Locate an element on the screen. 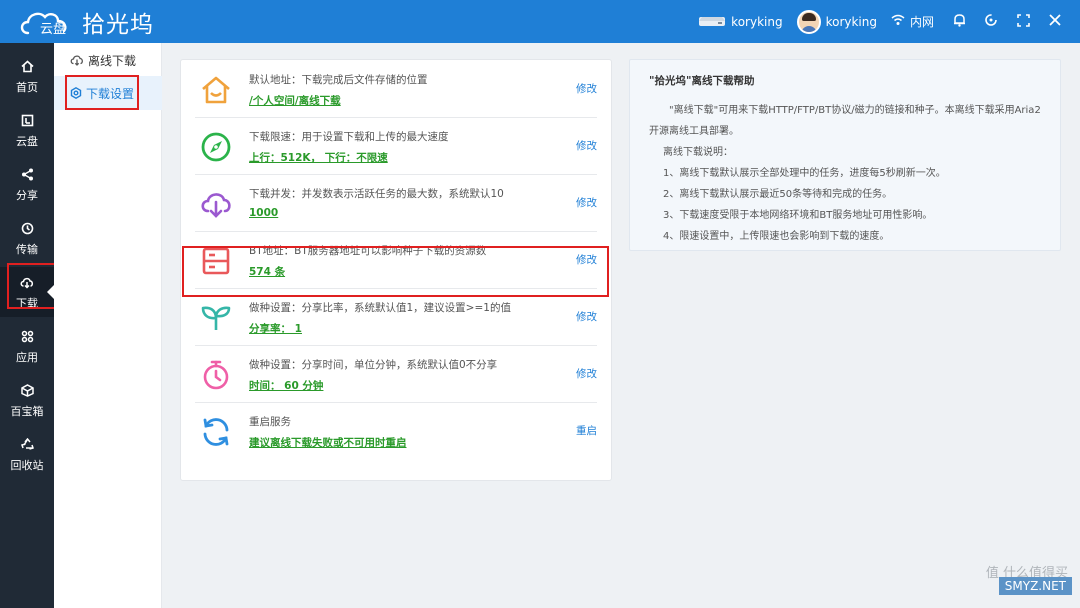 The image size is (1080, 608). device-selector: koryking is located at coordinates (740, 21).